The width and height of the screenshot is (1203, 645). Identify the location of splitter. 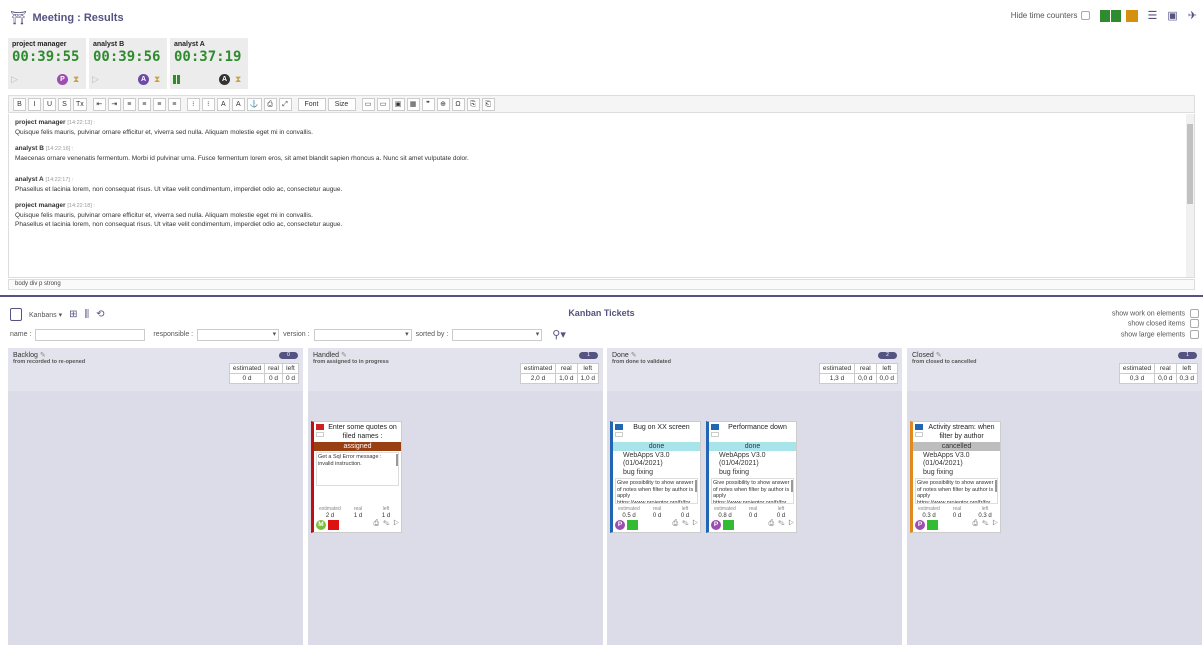
(601, 296).